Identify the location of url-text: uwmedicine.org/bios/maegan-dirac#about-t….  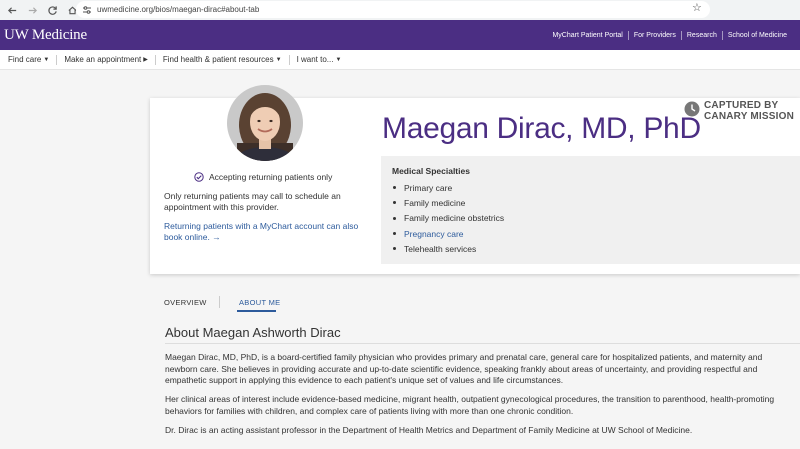
(178, 9).